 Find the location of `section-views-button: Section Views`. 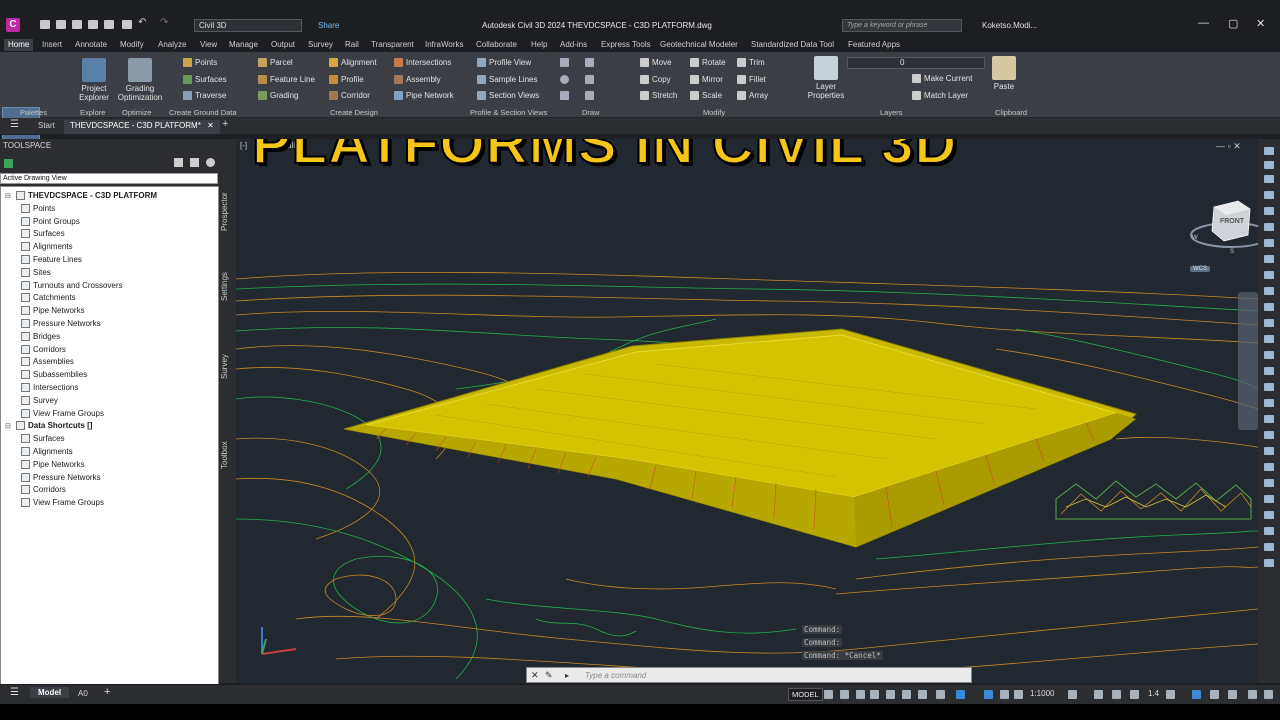

section-views-button: Section Views is located at coordinates (508, 95).